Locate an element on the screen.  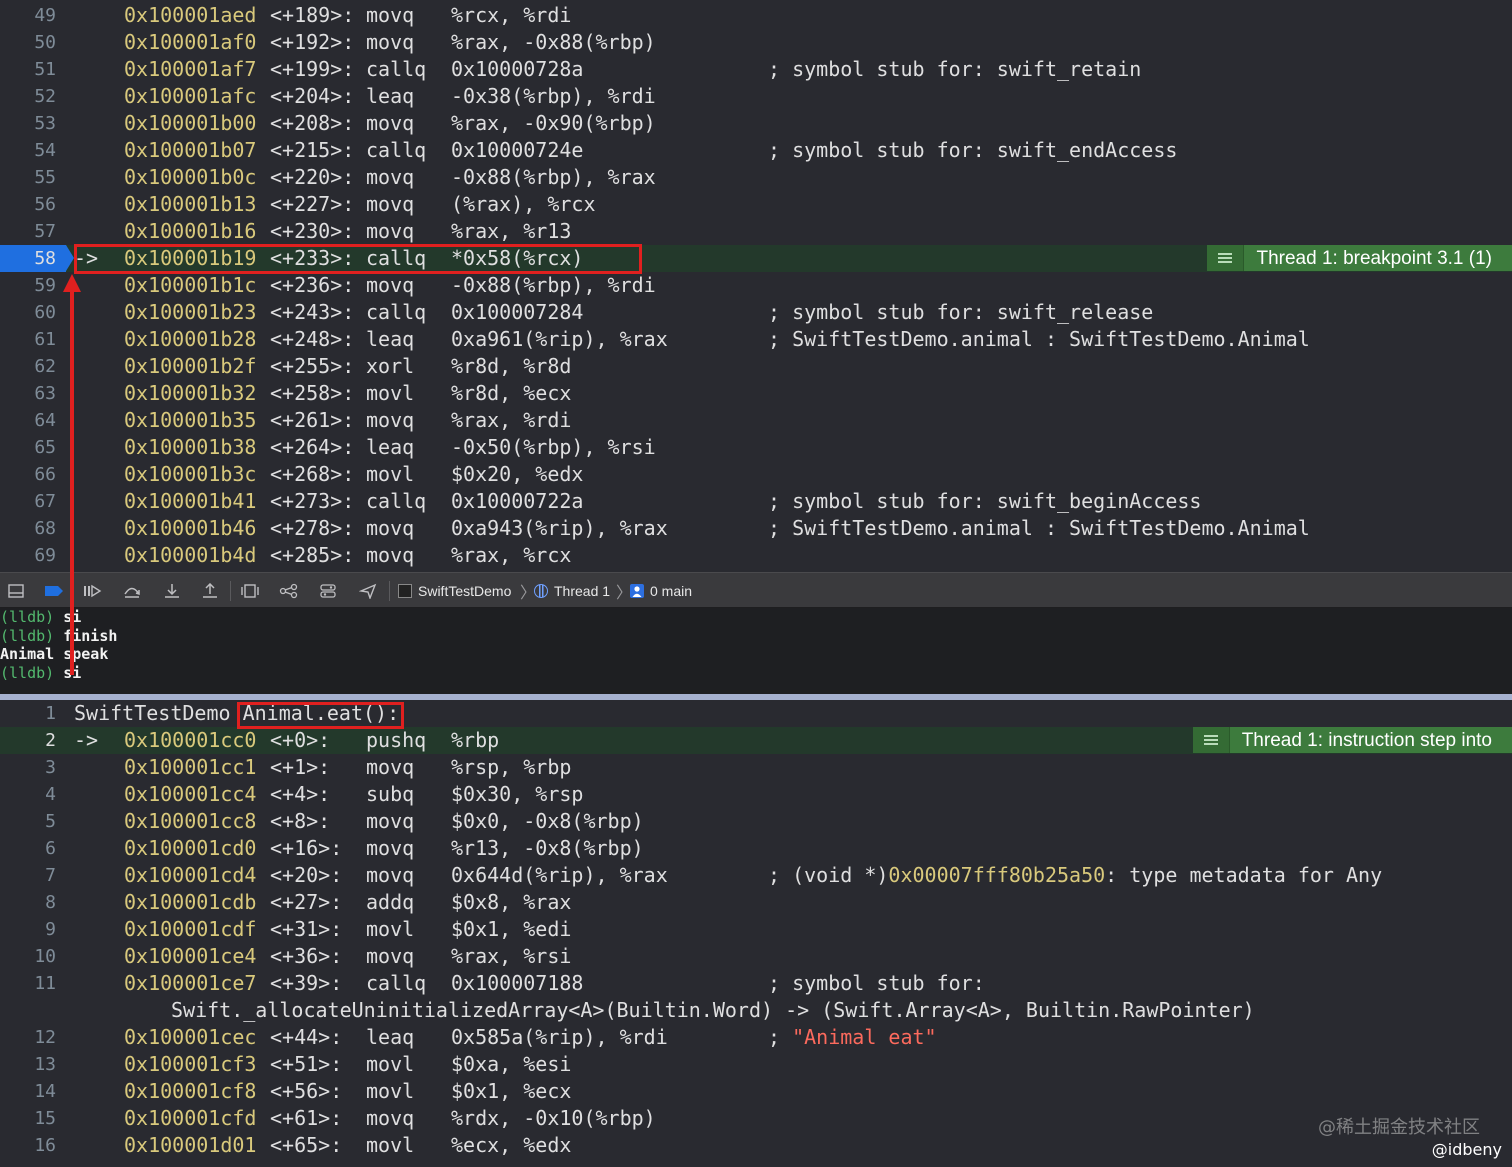
step-into-icon is located at coordinates (172, 591).